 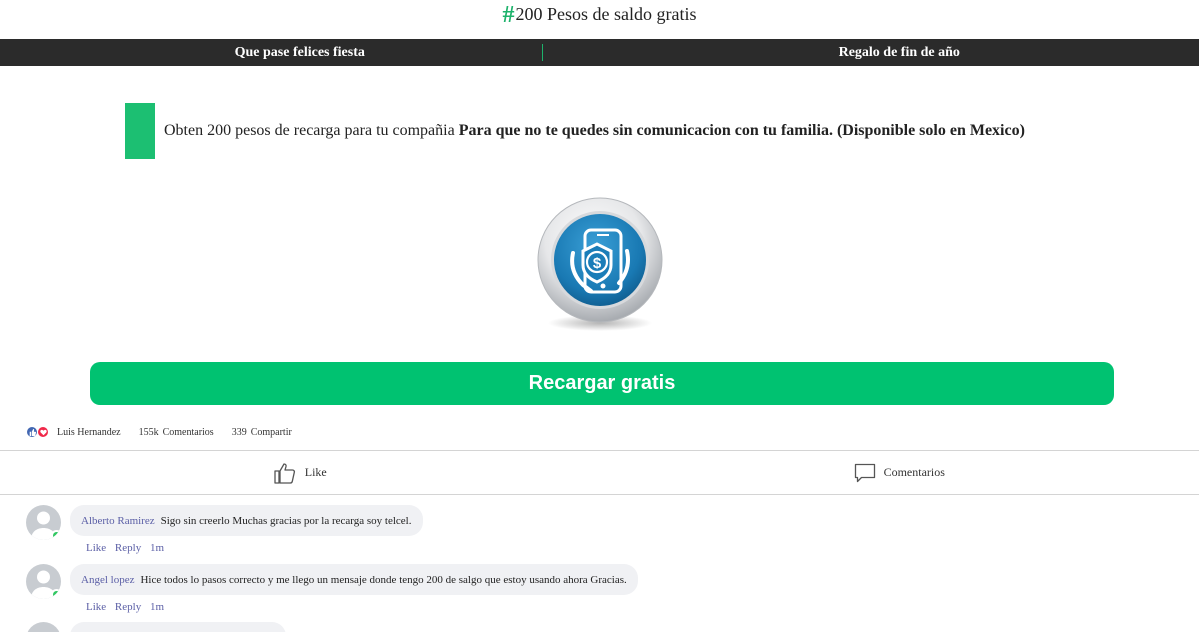 What do you see at coordinates (508, 15) in the screenshot?
I see `hash-symbol: #` at bounding box center [508, 15].